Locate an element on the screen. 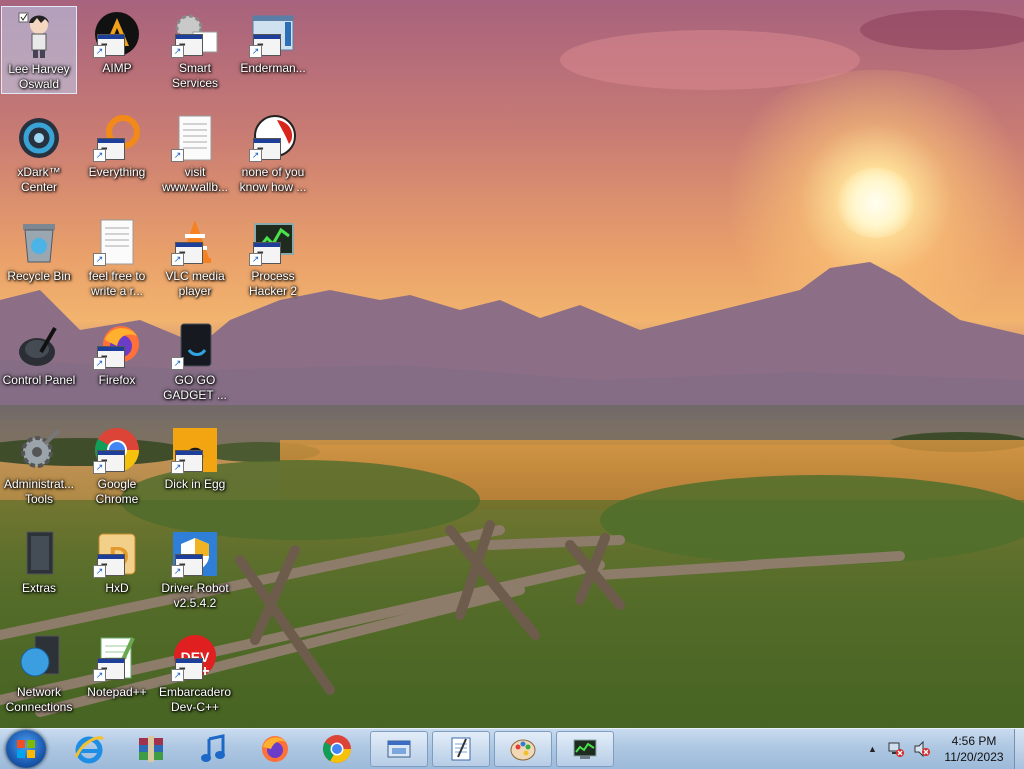 The height and width of the screenshot is (769, 1024). desktop-shortcut: D↗ HxD is located at coordinates (117, 570).